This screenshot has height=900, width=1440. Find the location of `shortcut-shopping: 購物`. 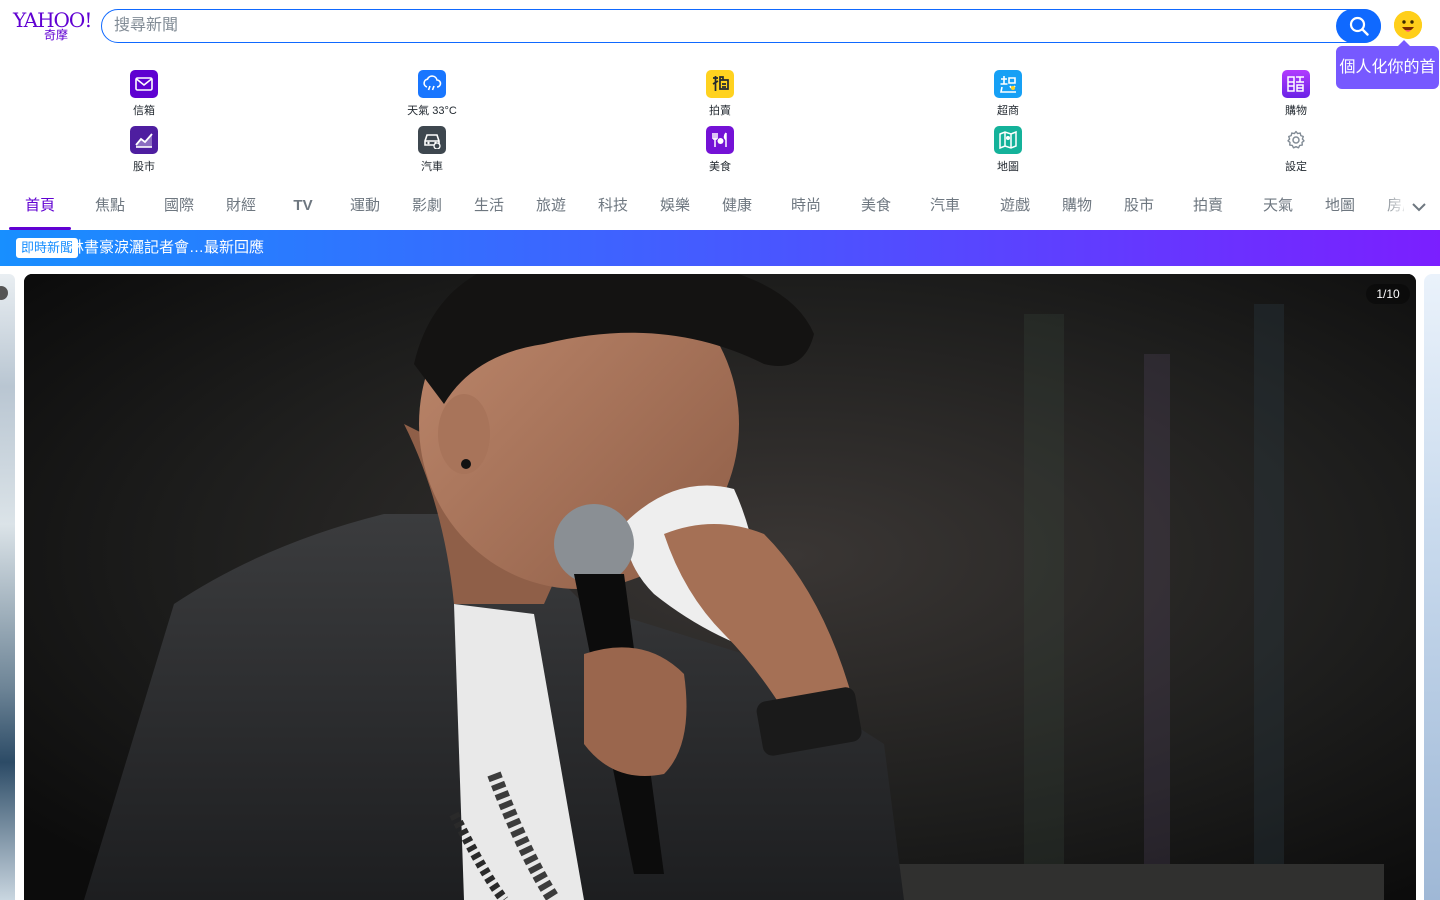

shortcut-shopping: 購物 is located at coordinates (1296, 96).